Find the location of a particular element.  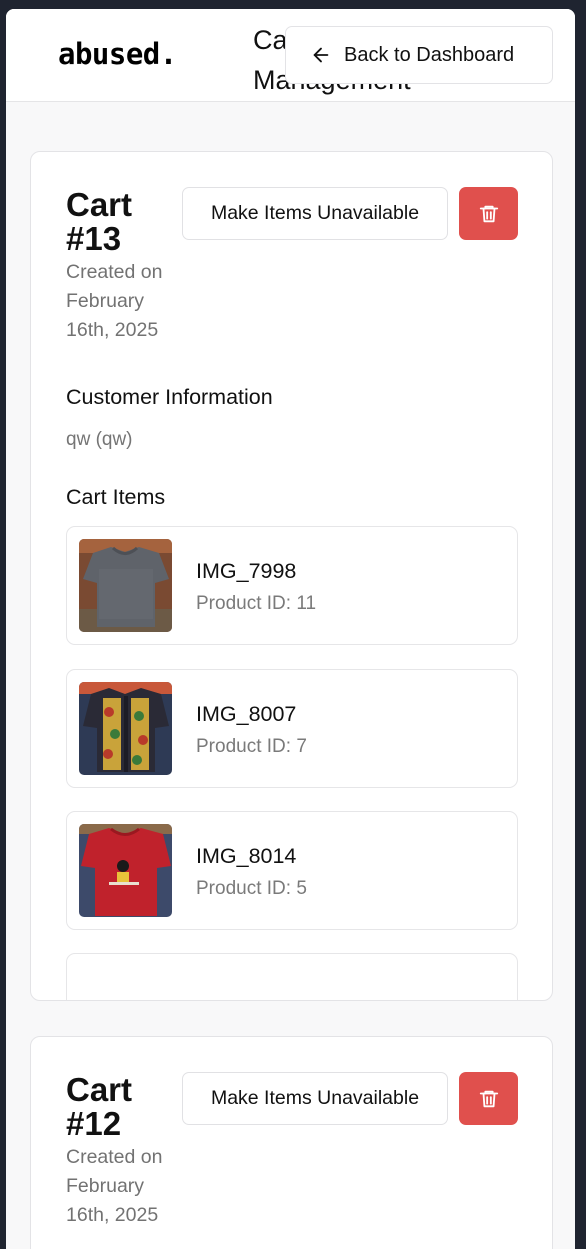

item-name: IMG_8007 is located at coordinates (246, 714).